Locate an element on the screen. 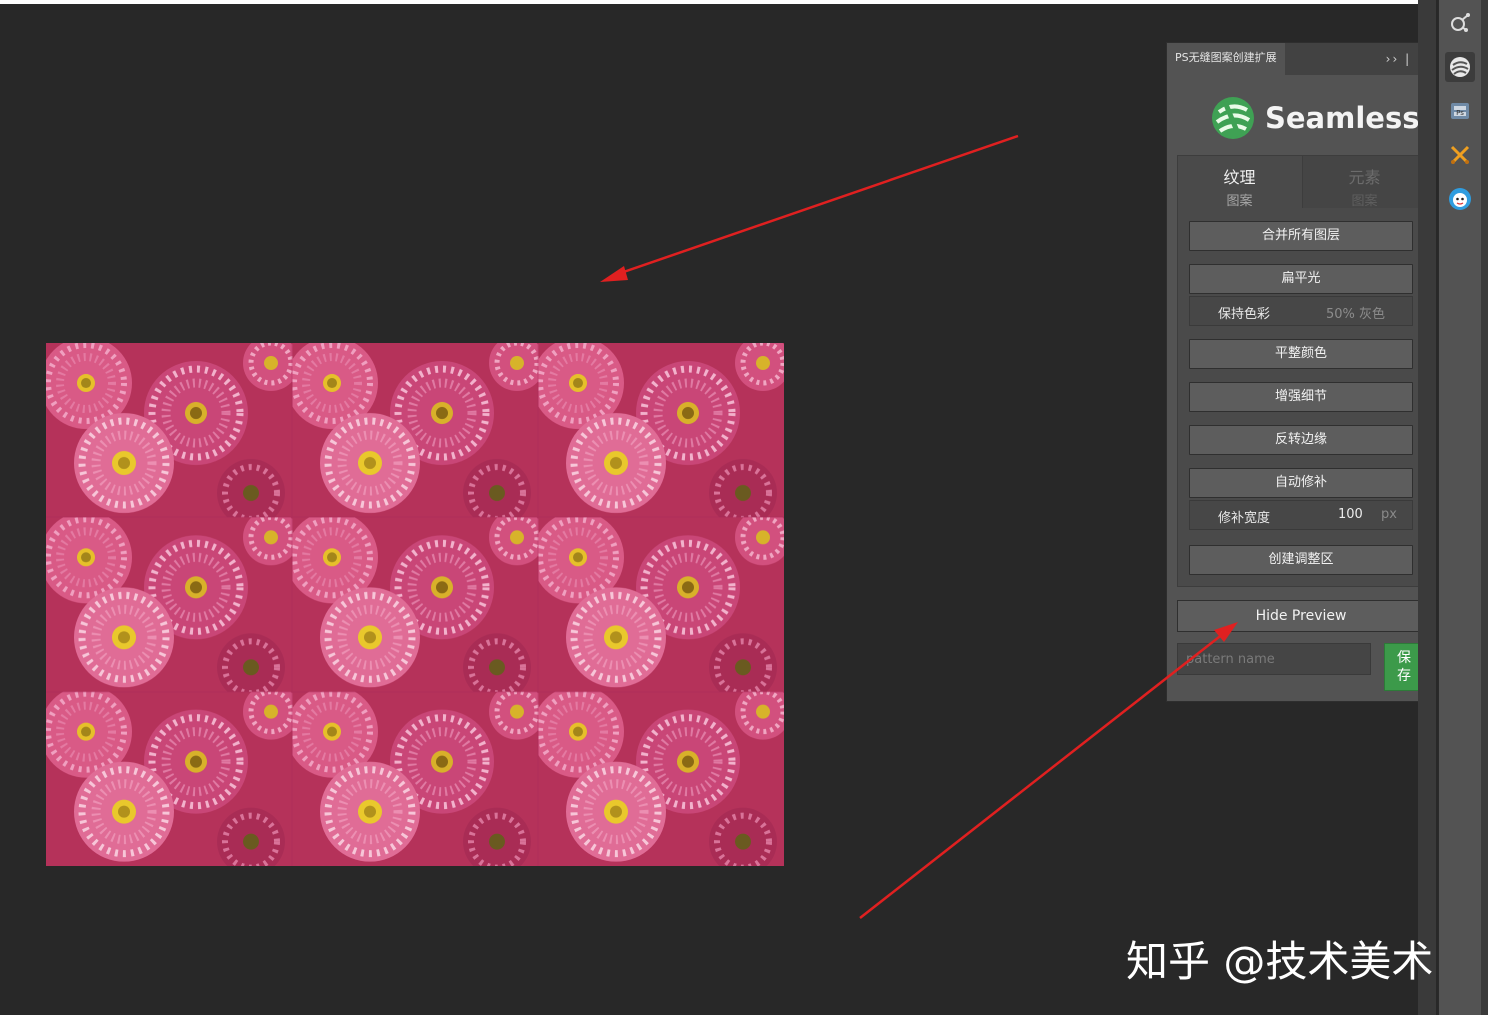 This screenshot has width=1488, height=1019. patch-width-row: 修补宽度 100 px is located at coordinates (1301, 515).